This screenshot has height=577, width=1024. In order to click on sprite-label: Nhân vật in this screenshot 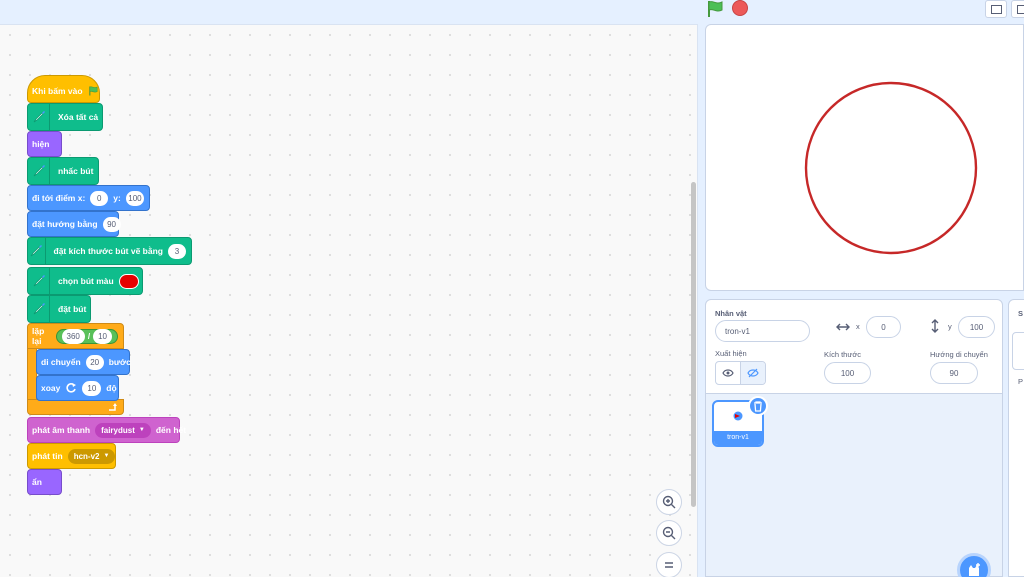, I will do `click(731, 313)`.